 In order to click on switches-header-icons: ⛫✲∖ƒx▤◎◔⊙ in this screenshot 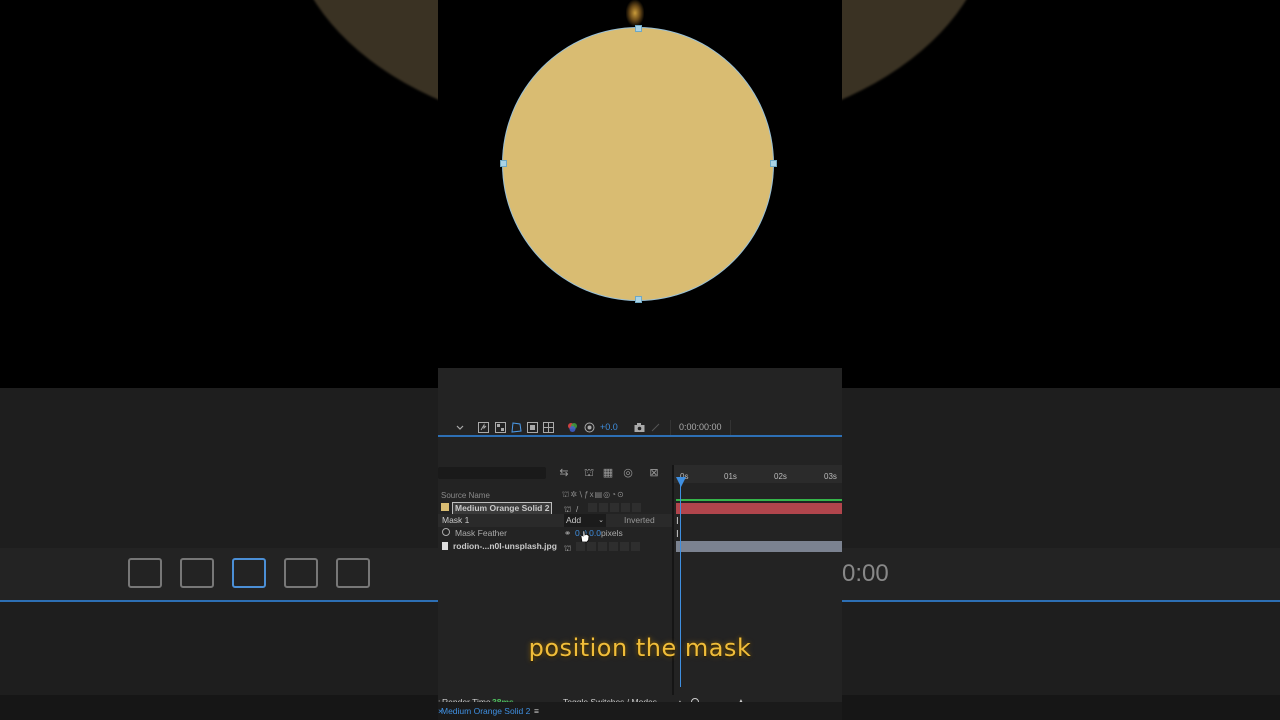, I will do `click(593, 494)`.